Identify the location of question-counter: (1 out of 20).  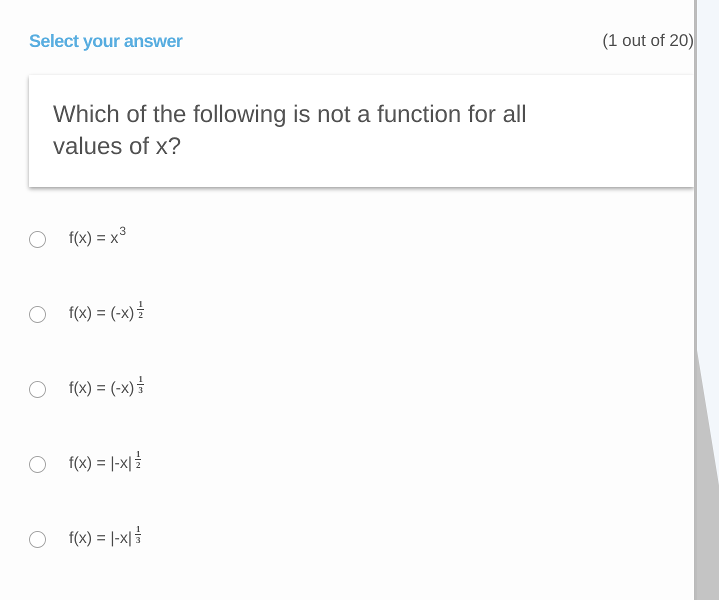
(648, 41).